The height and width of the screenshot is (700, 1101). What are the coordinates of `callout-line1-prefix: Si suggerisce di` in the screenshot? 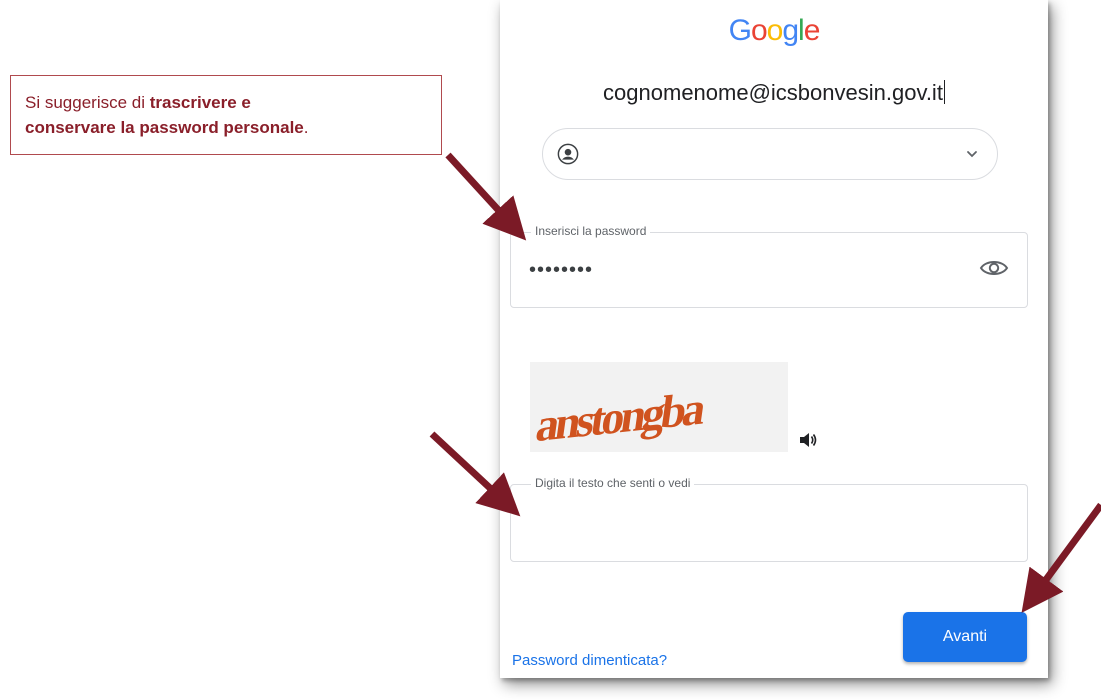 It's located at (87, 102).